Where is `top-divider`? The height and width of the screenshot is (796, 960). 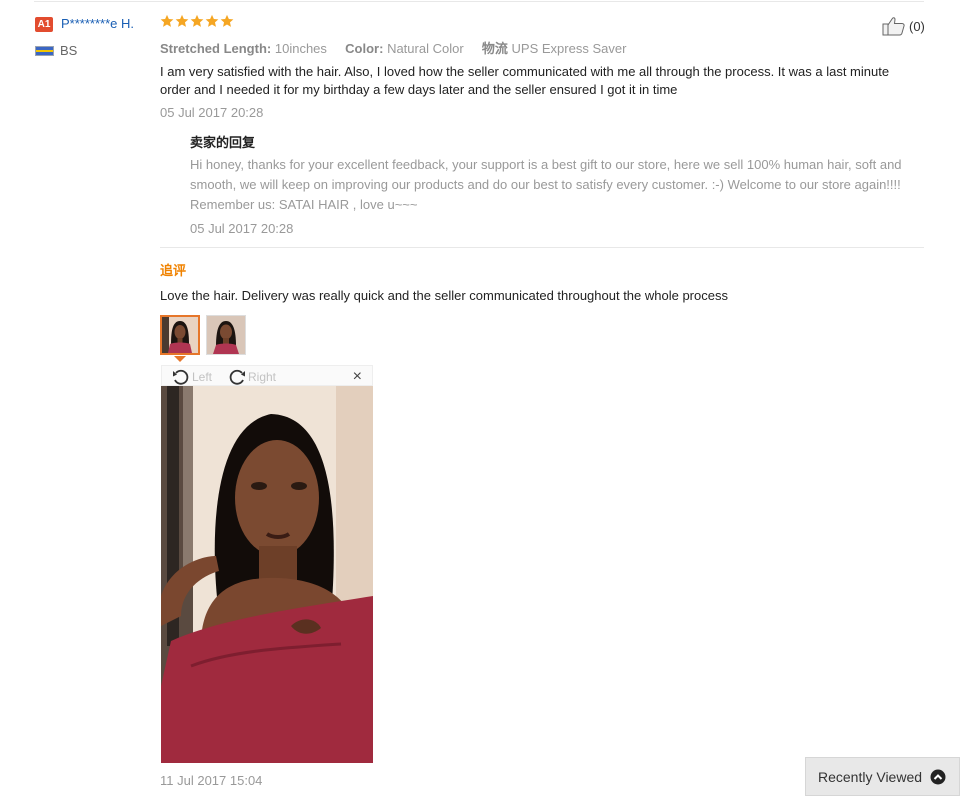
top-divider is located at coordinates (479, 1).